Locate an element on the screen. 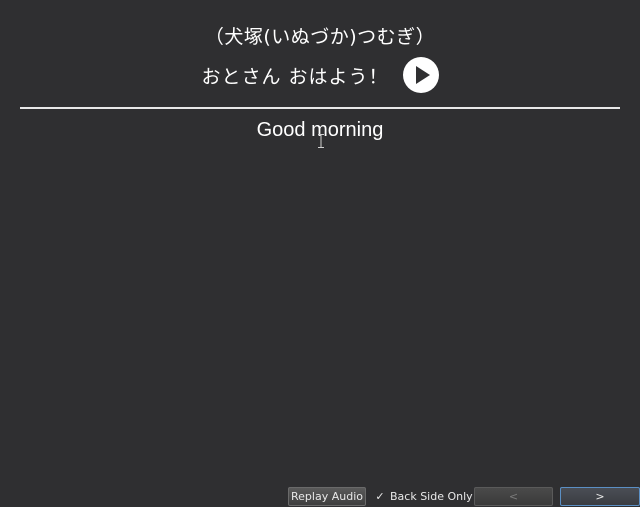 The height and width of the screenshot is (507, 640). back-side-only-toggle: ✓ Back Side Only is located at coordinates (423, 496).